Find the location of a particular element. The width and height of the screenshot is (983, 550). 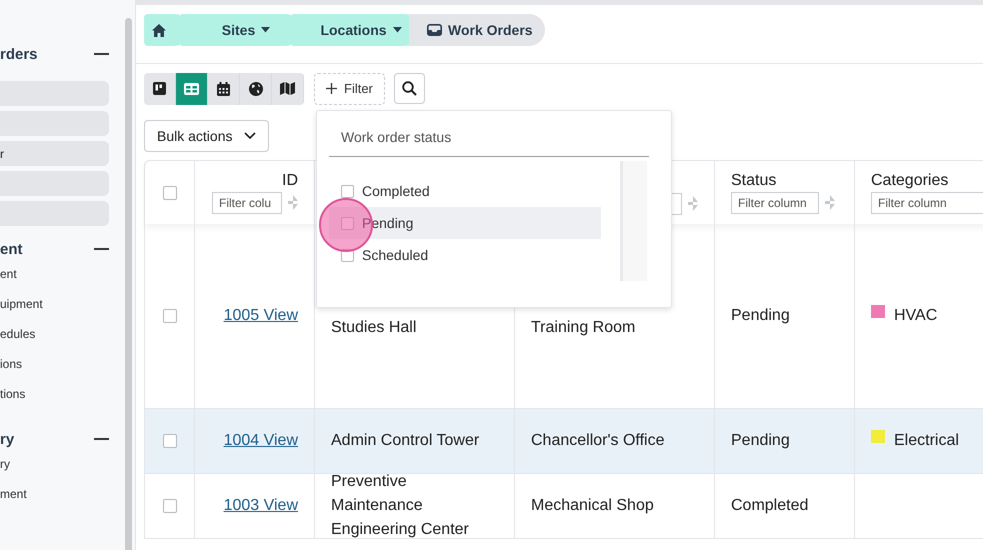

search-button is located at coordinates (409, 88).